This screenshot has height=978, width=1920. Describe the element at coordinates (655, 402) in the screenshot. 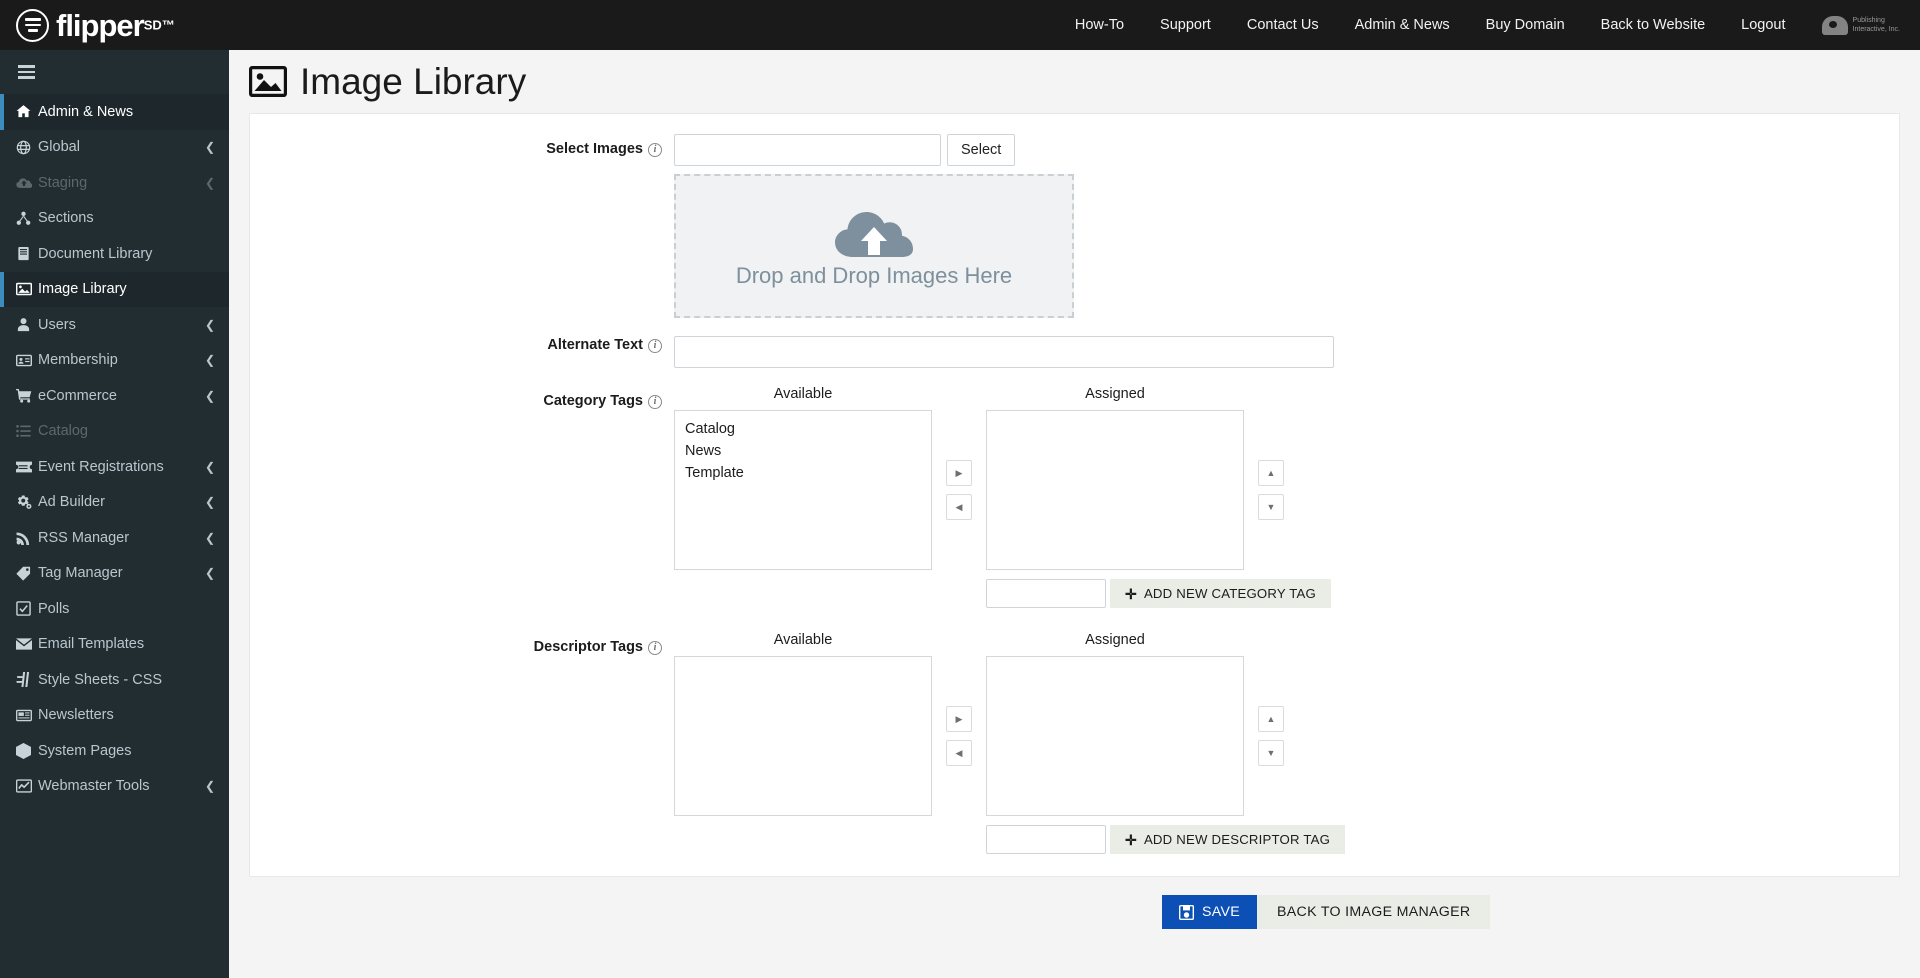

I see `category-tags-info-icon: i` at that location.